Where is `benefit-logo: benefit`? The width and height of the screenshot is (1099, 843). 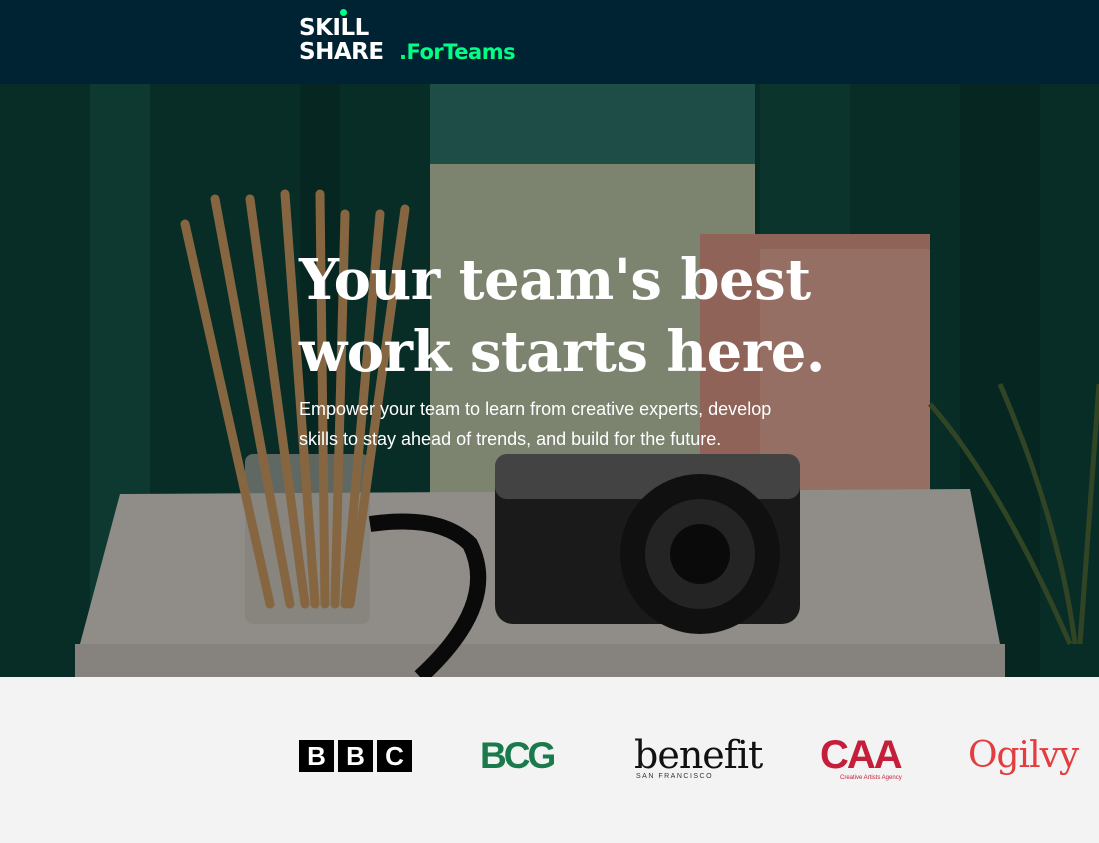 benefit-logo: benefit is located at coordinates (698, 755).